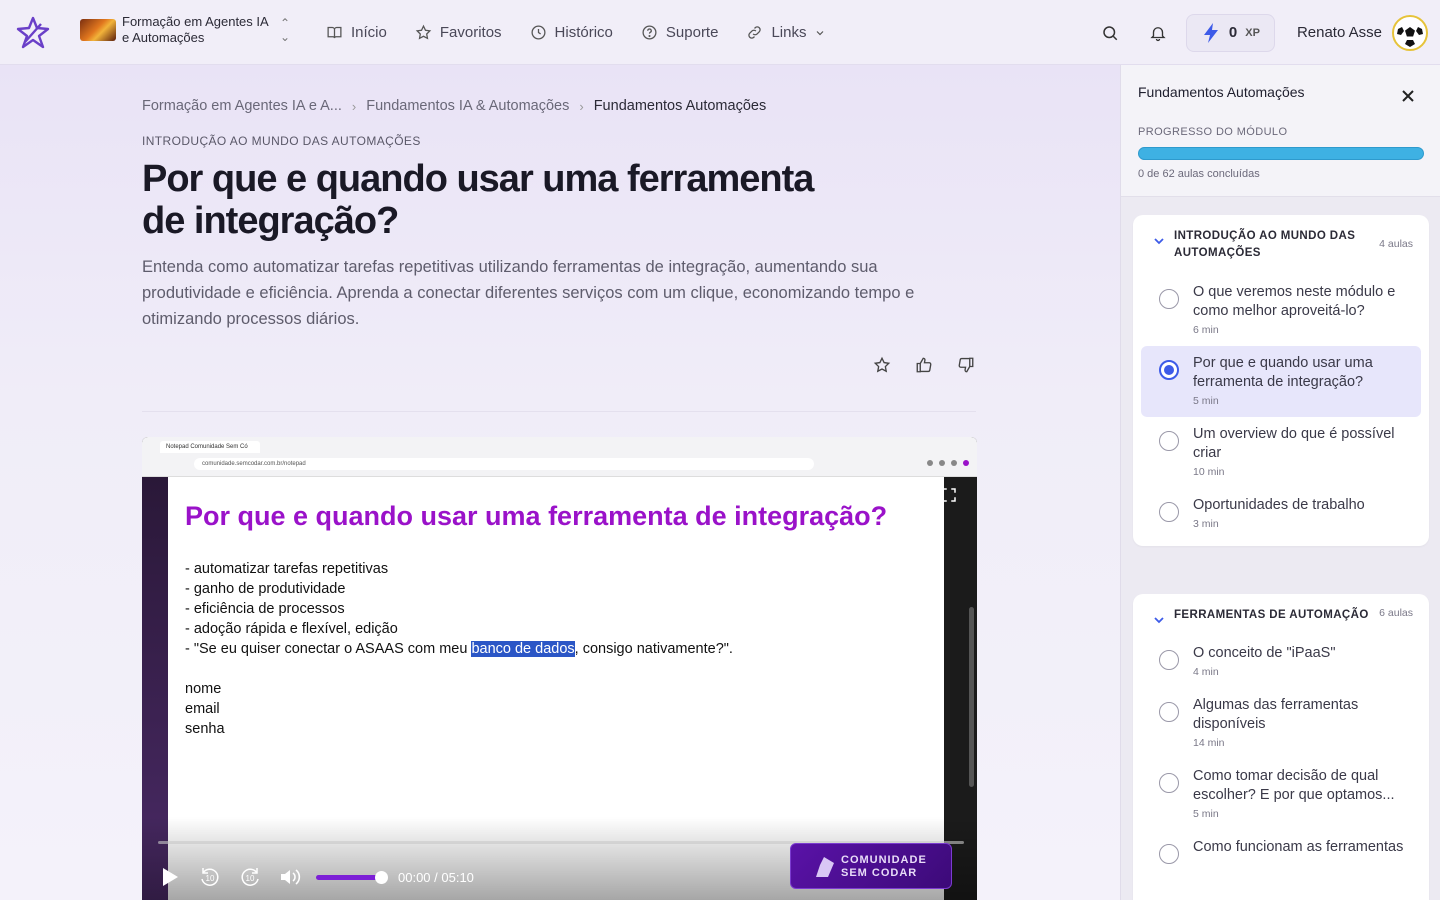 This screenshot has height=900, width=1440. Describe the element at coordinates (680, 106) in the screenshot. I see `breadcrumb-current: Fundamentos Automações` at that location.